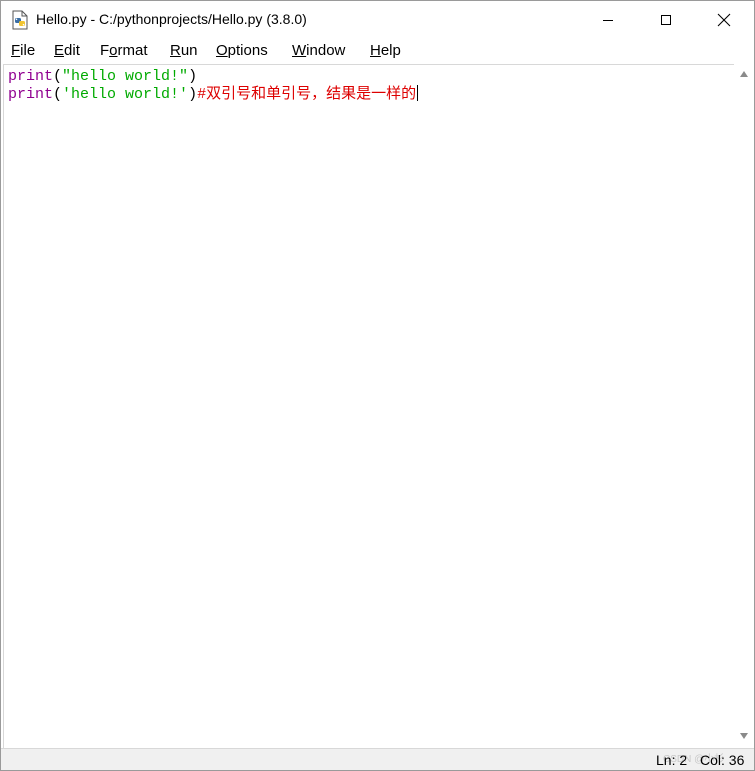 The image size is (755, 771). Describe the element at coordinates (125, 76) in the screenshot. I see `string-literal: "hello world!"` at that location.